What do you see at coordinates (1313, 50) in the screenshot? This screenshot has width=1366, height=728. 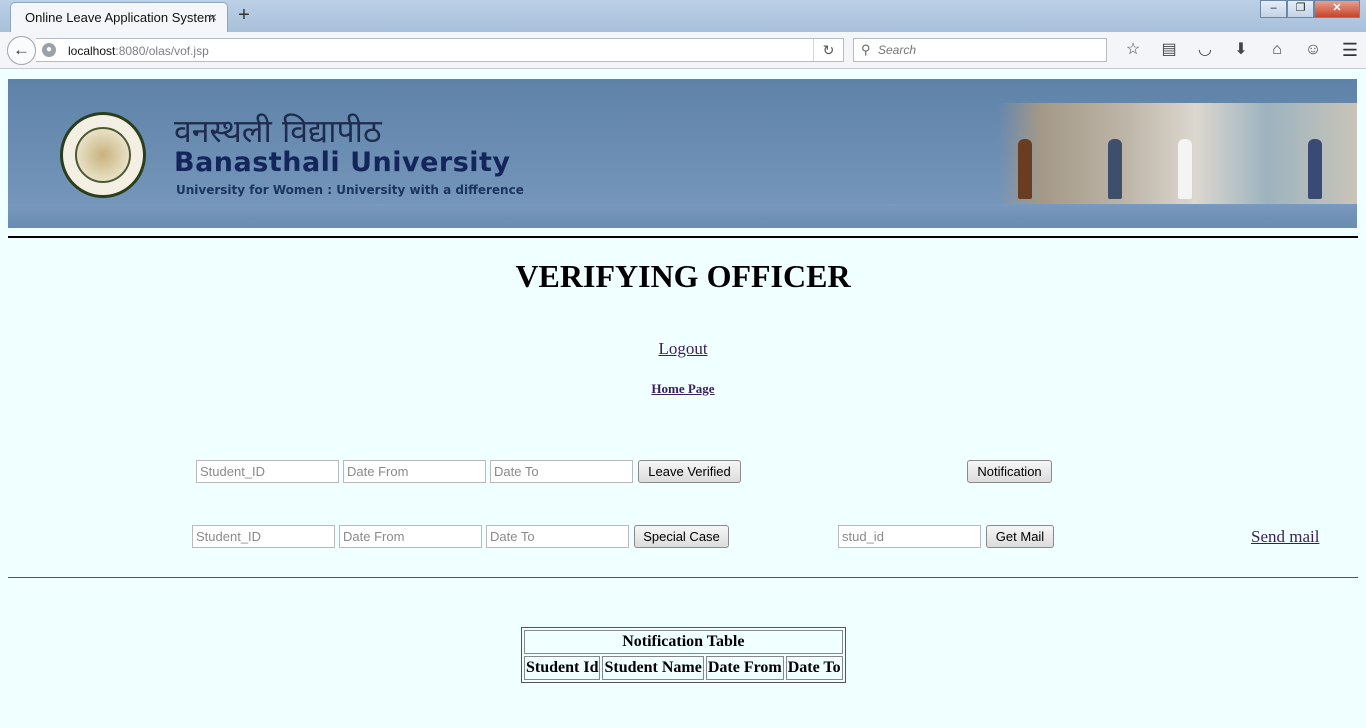 I see `chat-icon: ☺` at bounding box center [1313, 50].